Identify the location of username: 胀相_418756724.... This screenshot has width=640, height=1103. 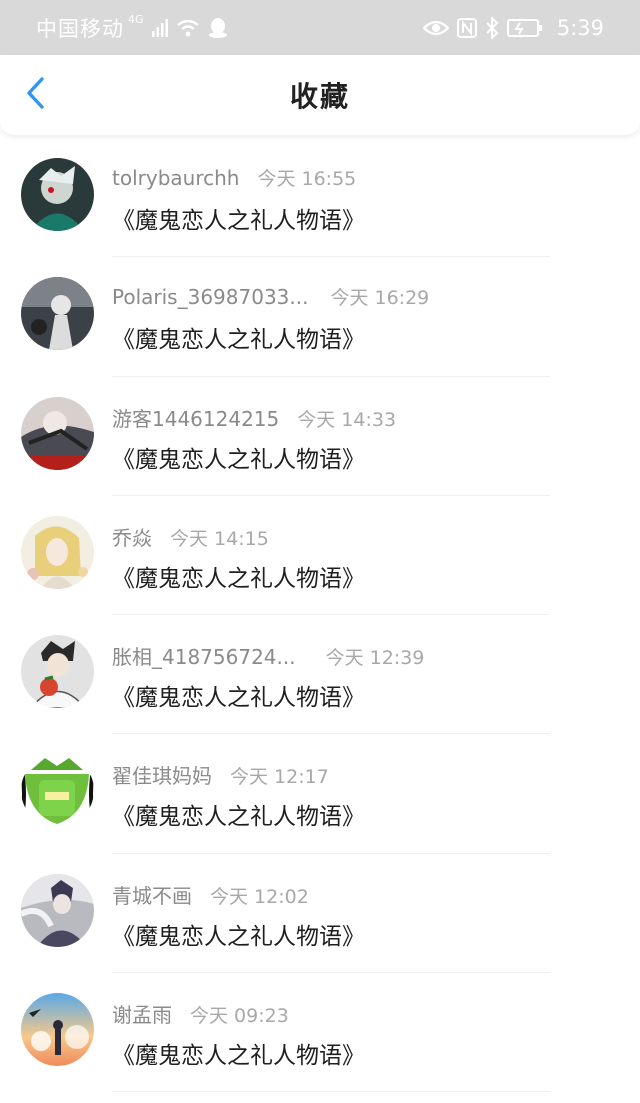
(204, 655).